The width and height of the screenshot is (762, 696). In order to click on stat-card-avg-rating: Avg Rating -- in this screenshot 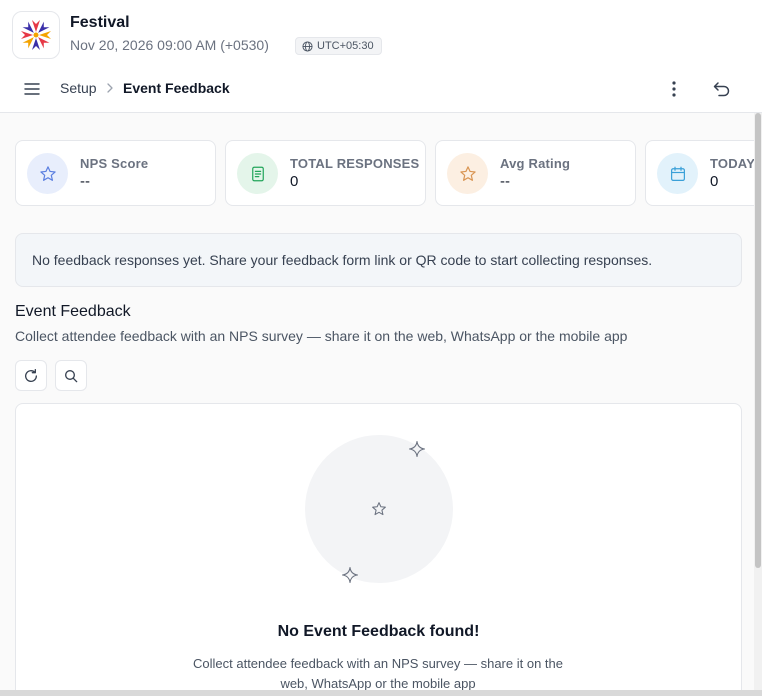, I will do `click(535, 173)`.